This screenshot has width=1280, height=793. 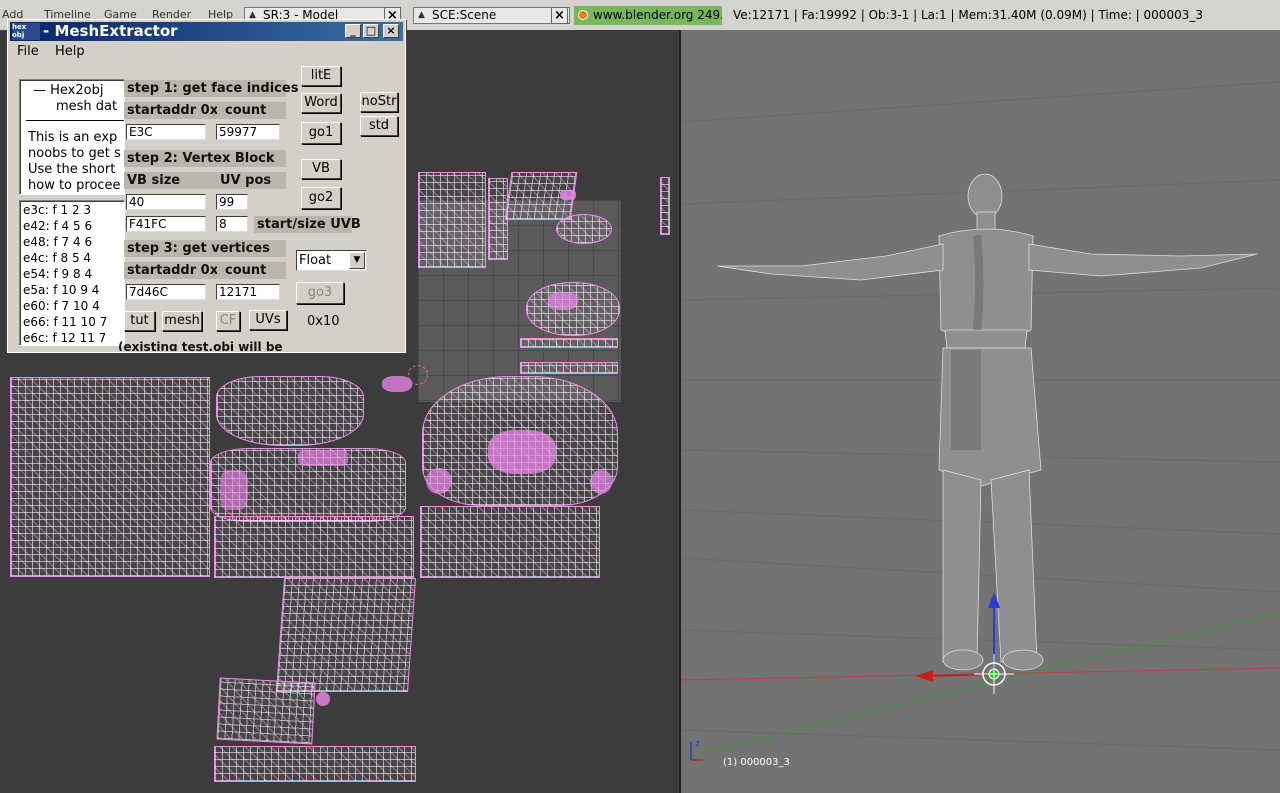 What do you see at coordinates (353, 31) in the screenshot?
I see `minimize-icon: _` at bounding box center [353, 31].